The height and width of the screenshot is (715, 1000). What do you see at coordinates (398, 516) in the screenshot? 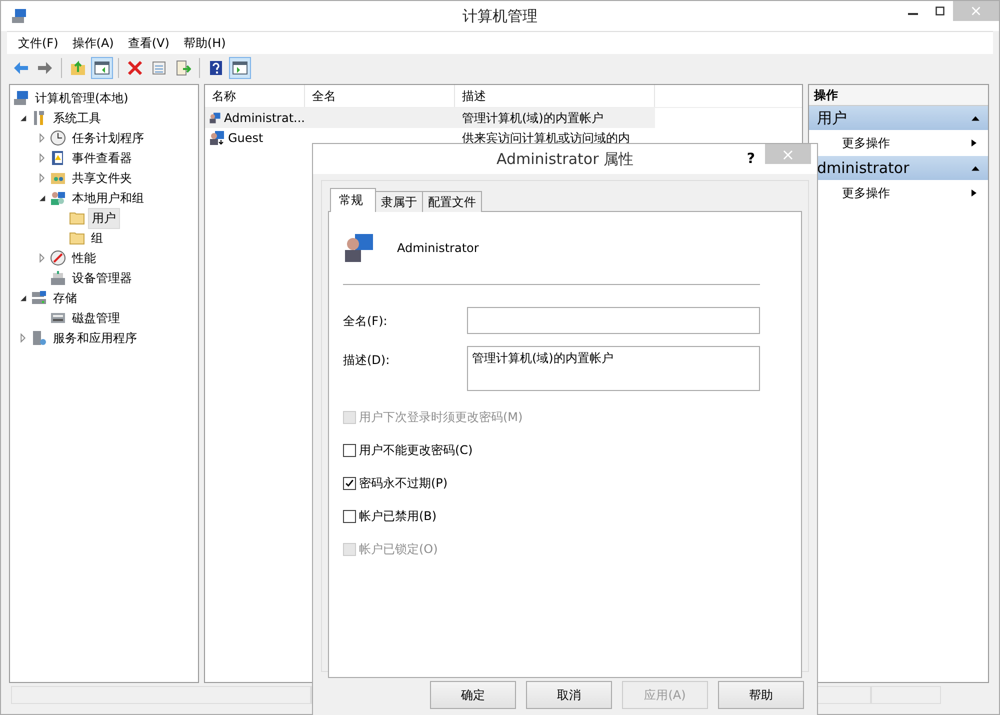
I see `checkbox-label: 帐户已禁用(B)` at bounding box center [398, 516].